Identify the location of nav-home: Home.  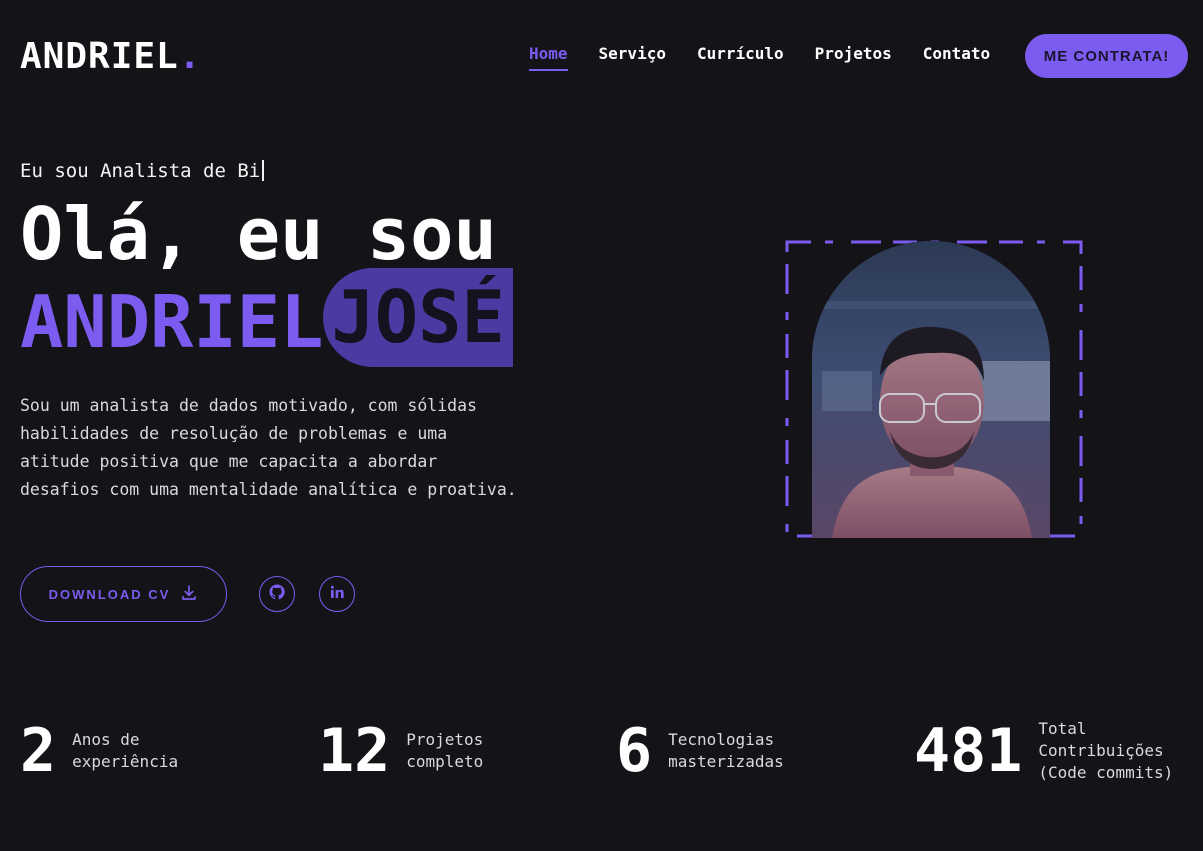
(548, 57).